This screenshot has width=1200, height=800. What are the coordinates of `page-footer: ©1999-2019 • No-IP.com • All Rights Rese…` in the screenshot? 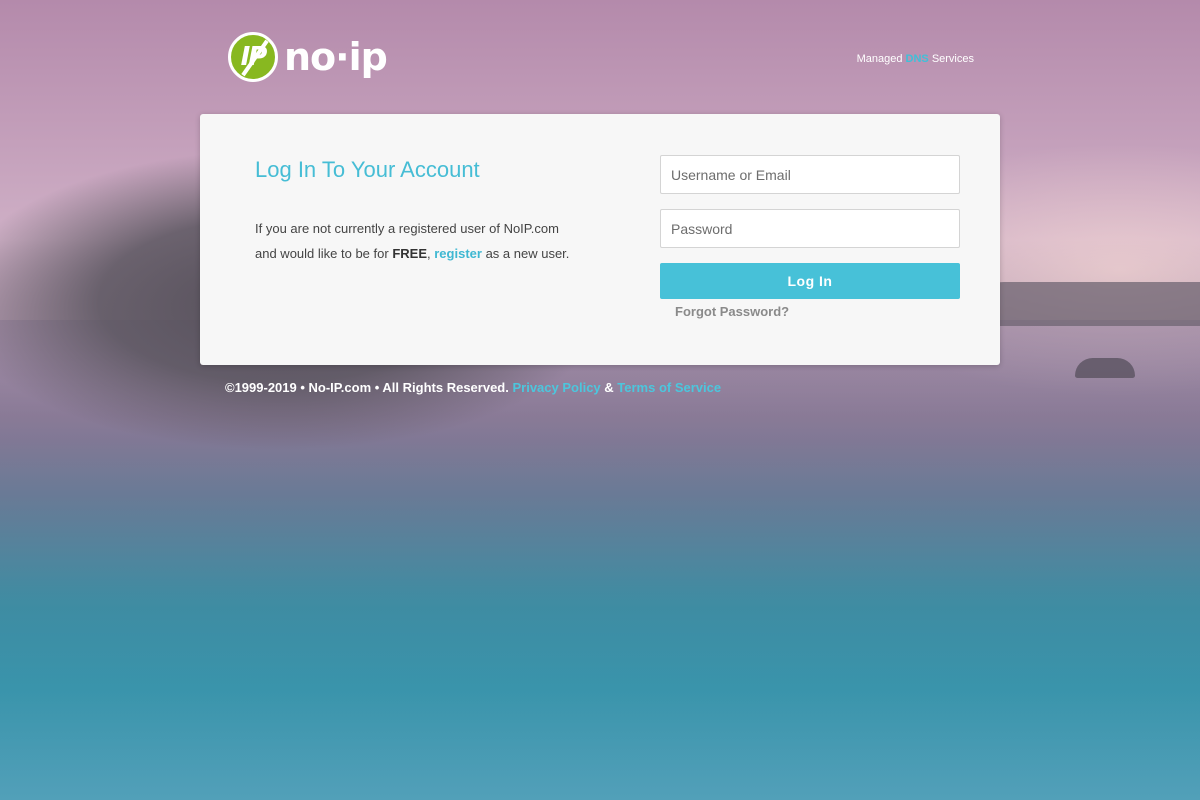 It's located at (473, 387).